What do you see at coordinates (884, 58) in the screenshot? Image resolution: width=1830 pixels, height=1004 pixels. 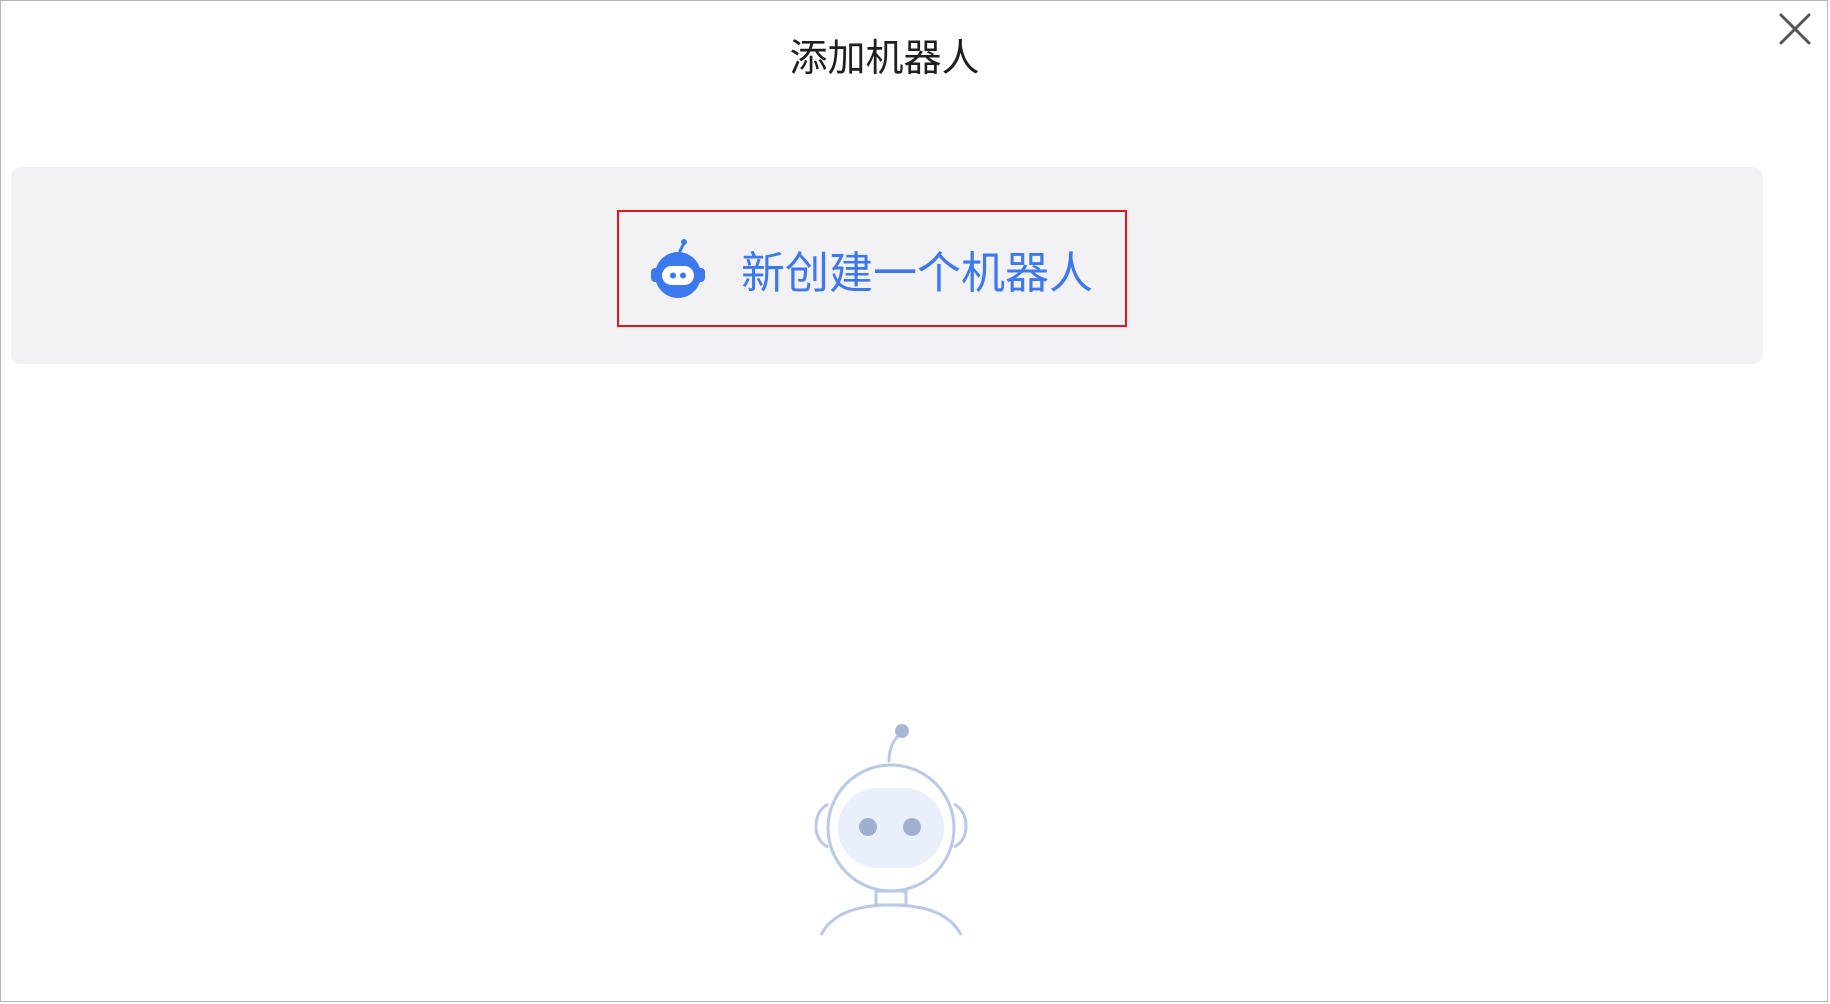 I see `dialog-title: 添加机器人` at bounding box center [884, 58].